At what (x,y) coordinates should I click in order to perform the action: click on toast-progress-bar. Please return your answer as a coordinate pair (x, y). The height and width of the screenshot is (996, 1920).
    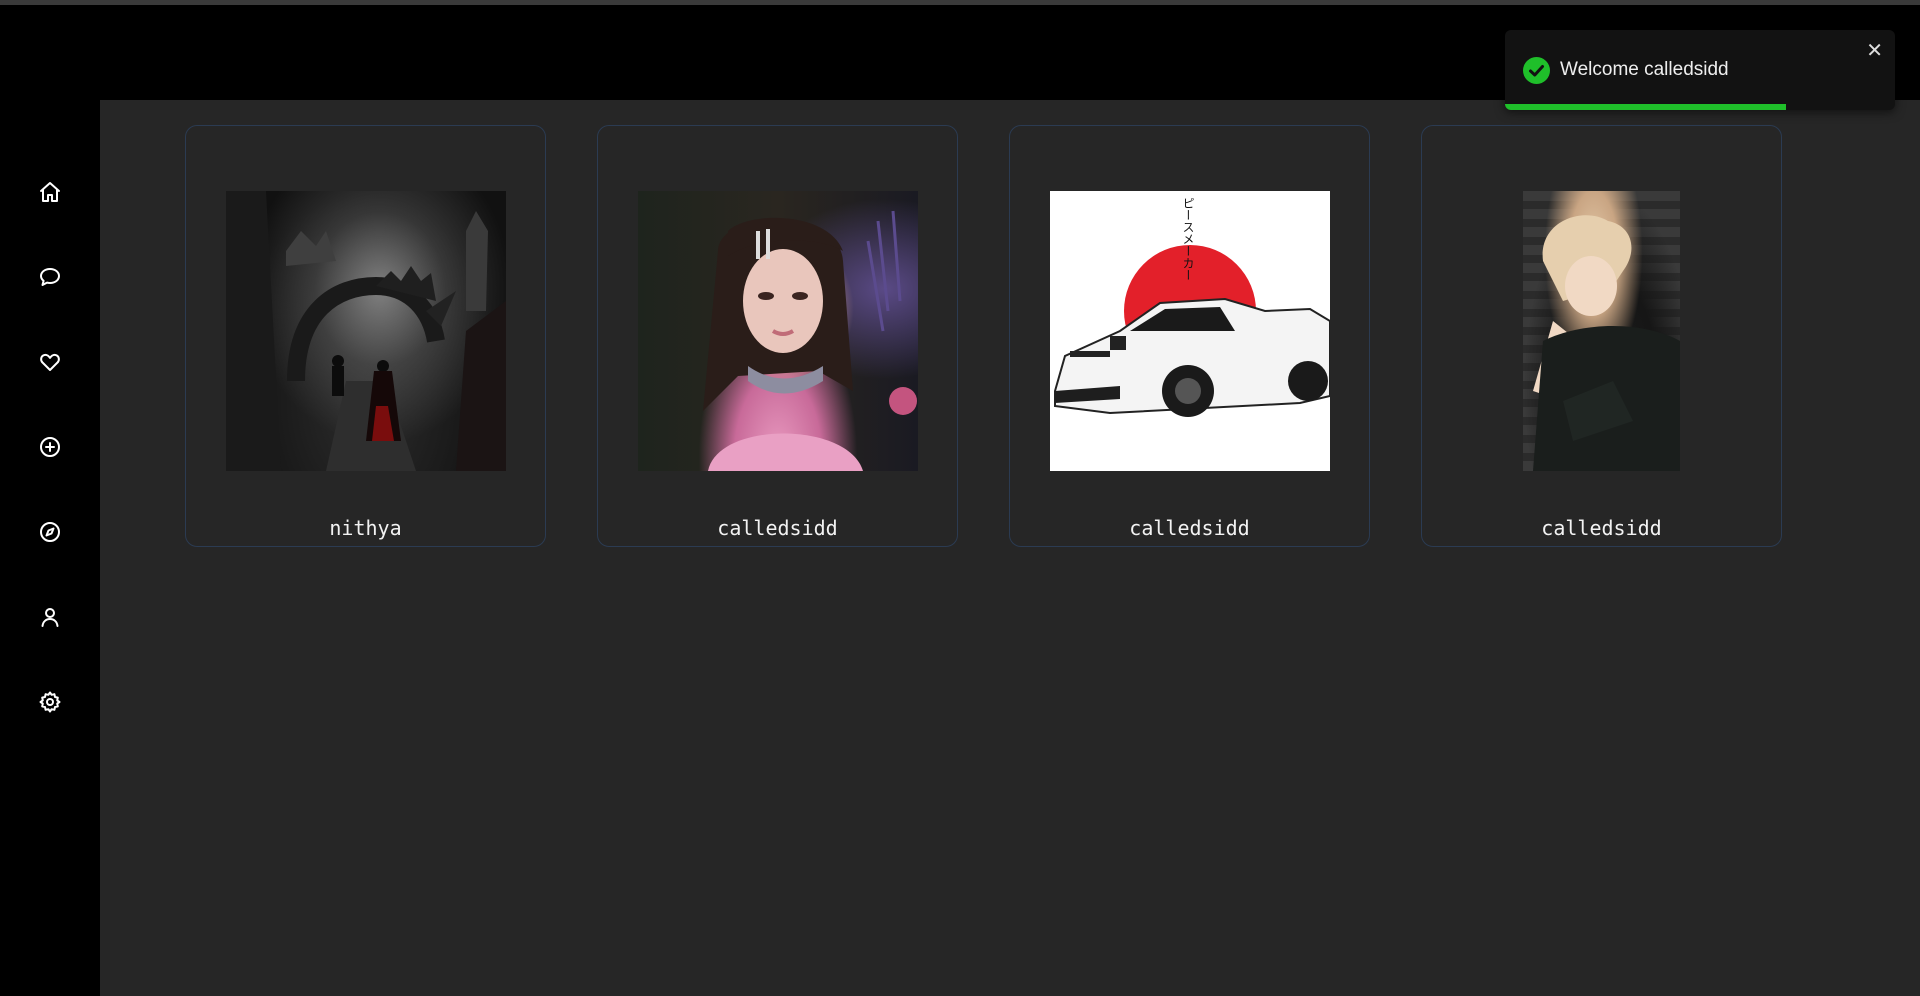
    Looking at the image, I should click on (1645, 107).